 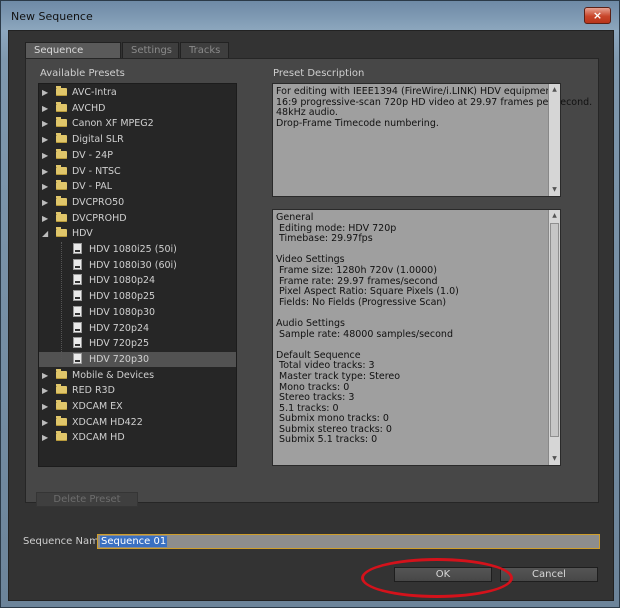 What do you see at coordinates (137, 108) in the screenshot?
I see `preset-folder-row: ▶ AVCHD` at bounding box center [137, 108].